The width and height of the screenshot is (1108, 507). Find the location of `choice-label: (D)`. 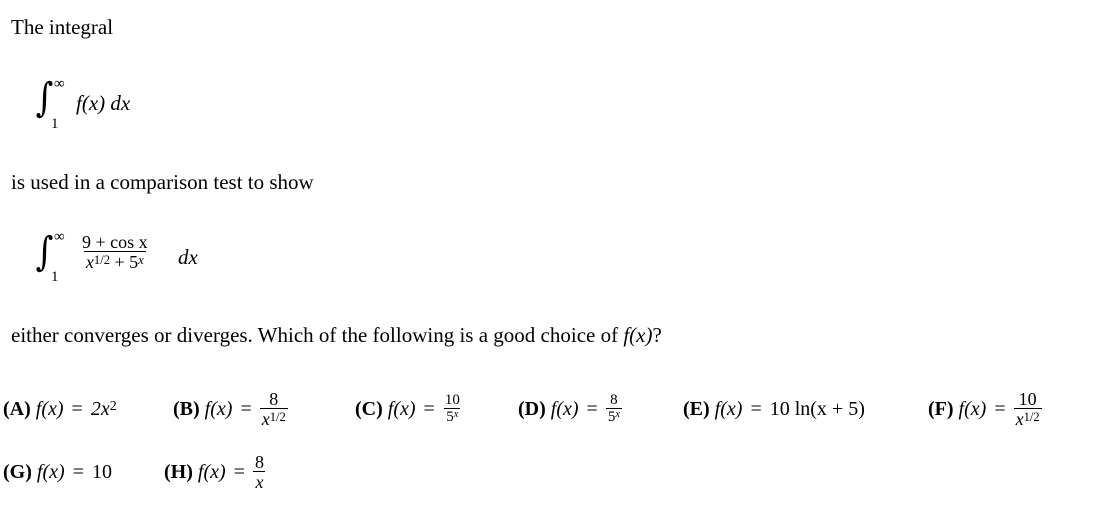

choice-label: (D) is located at coordinates (532, 408).